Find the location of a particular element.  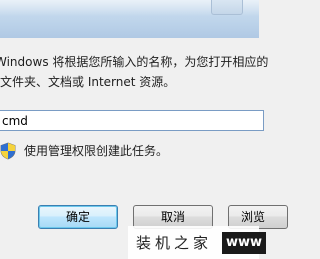

site-watermark: 装机之家 www is located at coordinates (197, 242).